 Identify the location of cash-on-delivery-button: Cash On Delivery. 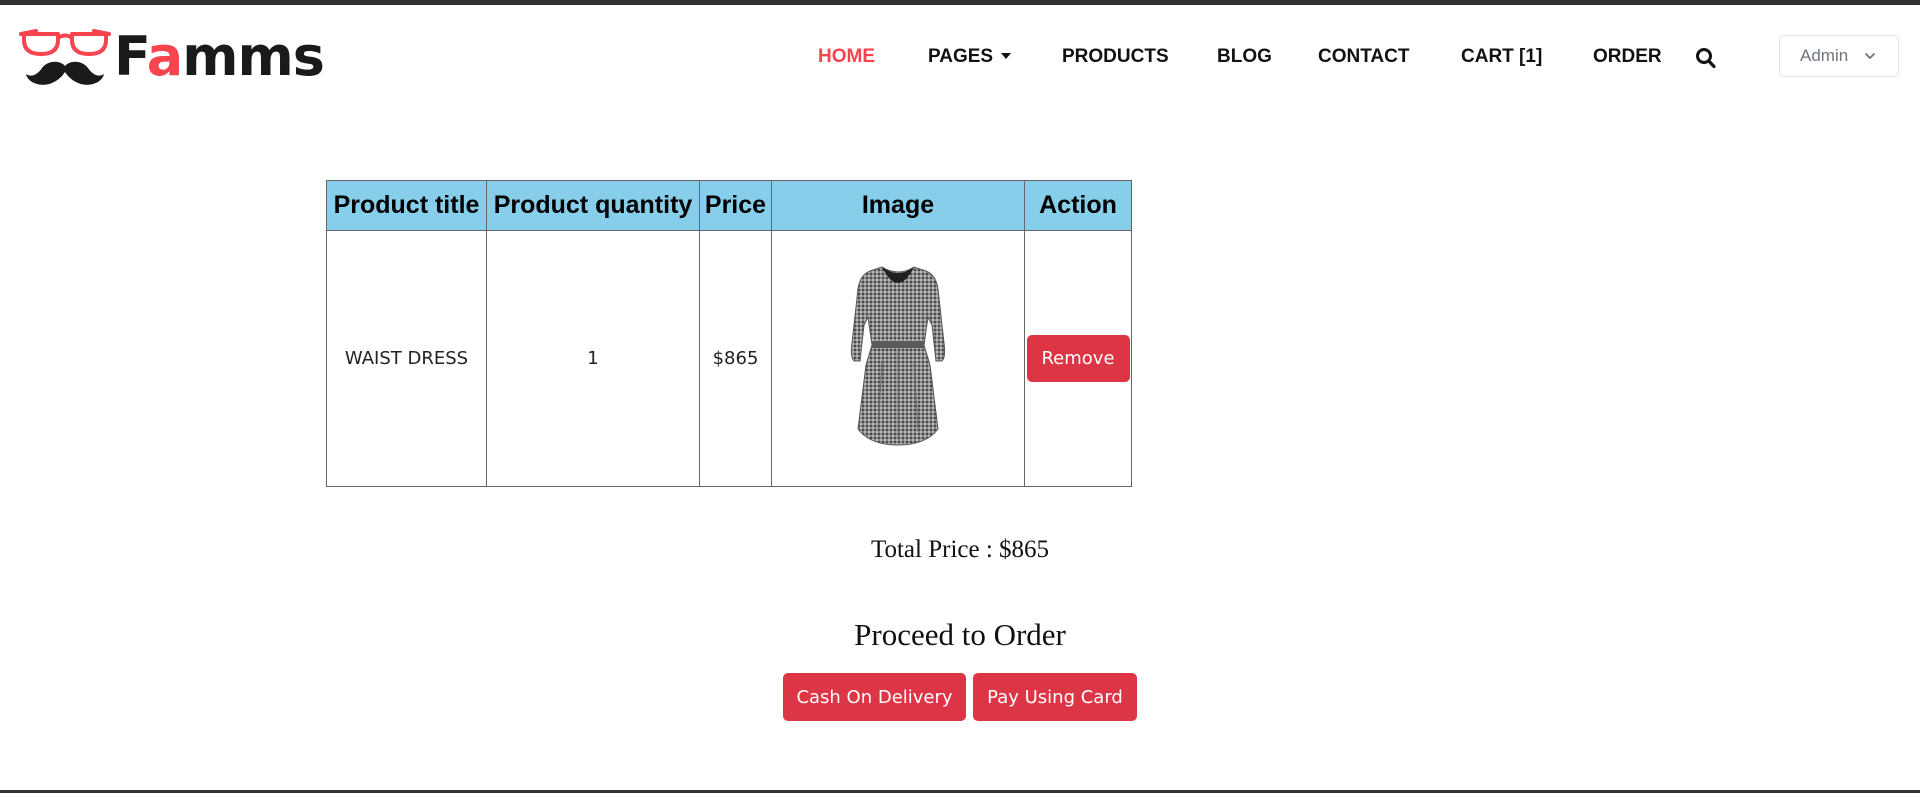
(874, 697).